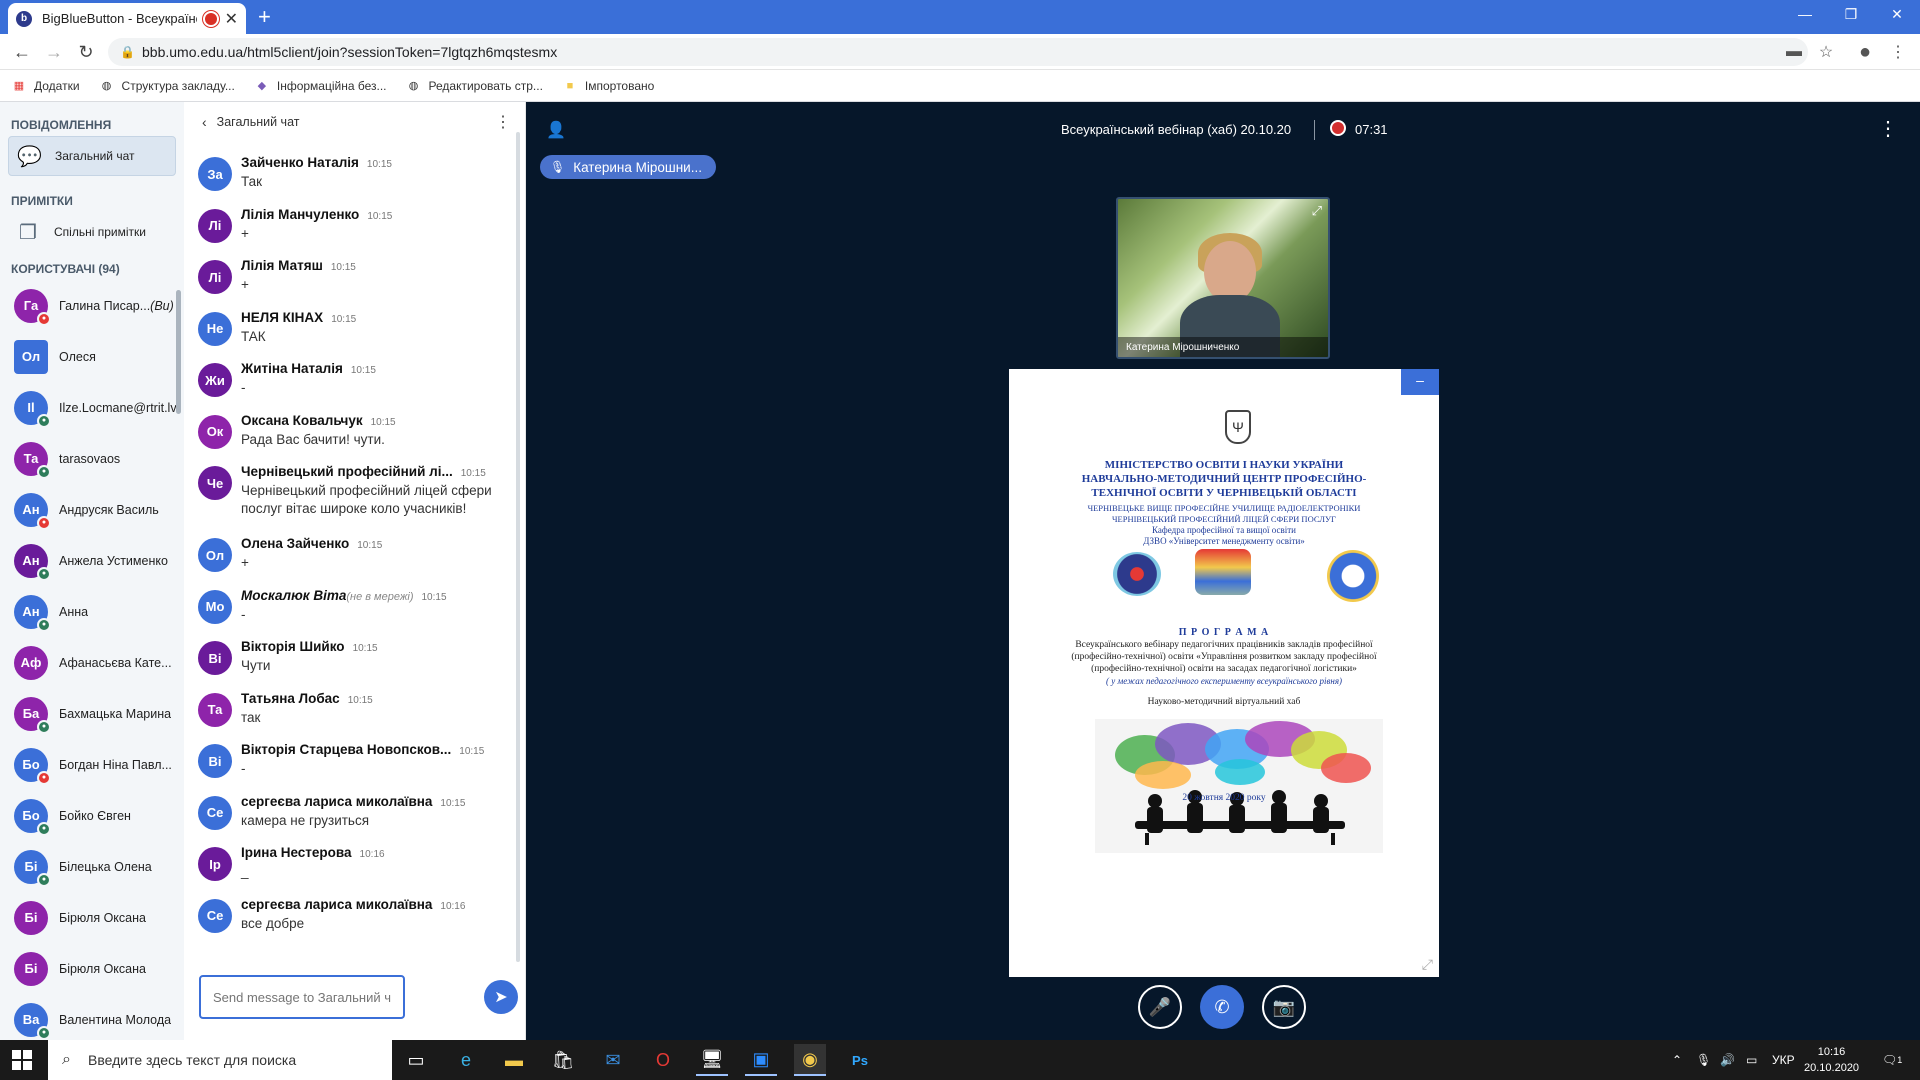 The image size is (1920, 1080). What do you see at coordinates (256, 665) in the screenshot?
I see `message-text: Чути` at bounding box center [256, 665].